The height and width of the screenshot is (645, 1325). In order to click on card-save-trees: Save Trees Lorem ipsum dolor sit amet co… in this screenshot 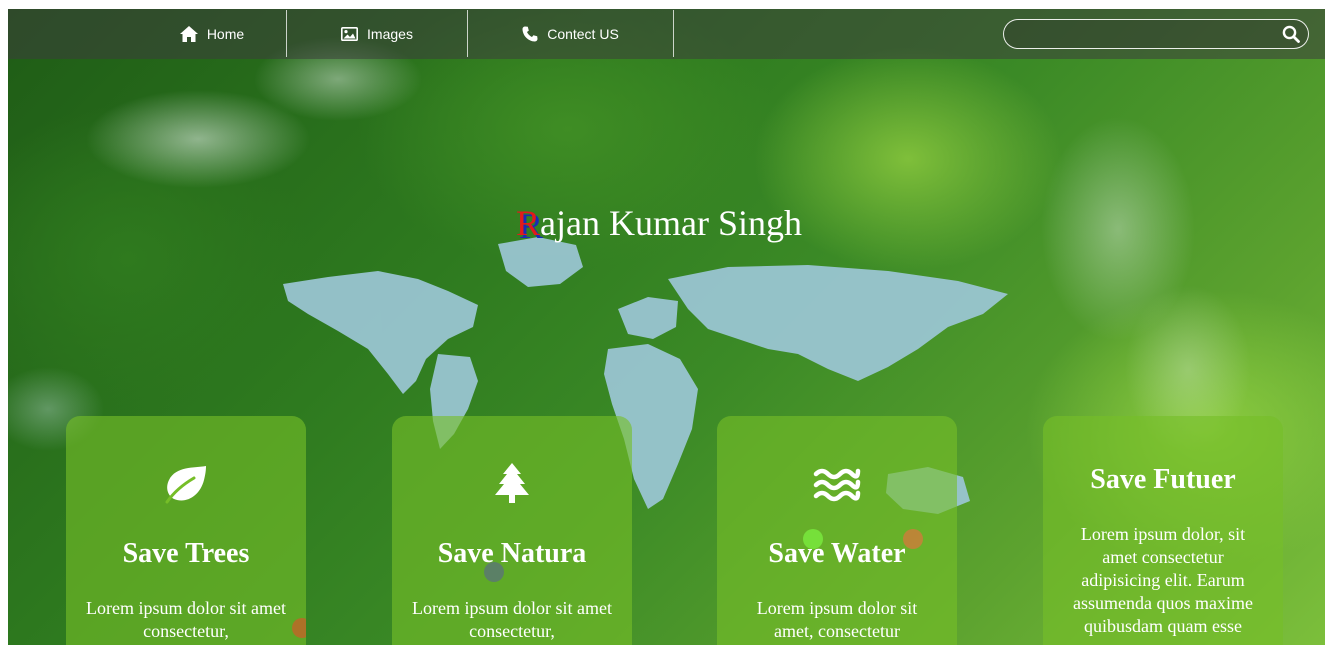, I will do `click(186, 530)`.